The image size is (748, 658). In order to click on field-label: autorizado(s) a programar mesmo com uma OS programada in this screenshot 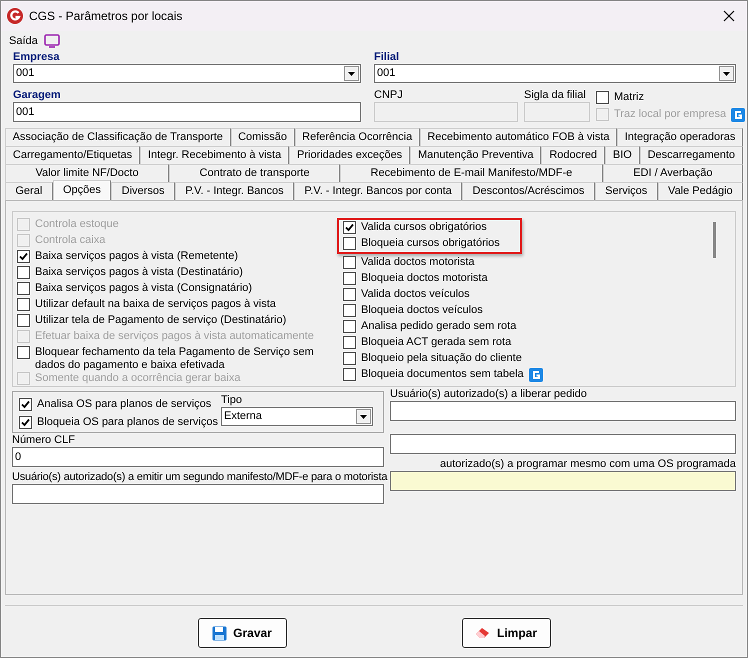, I will do `click(587, 464)`.